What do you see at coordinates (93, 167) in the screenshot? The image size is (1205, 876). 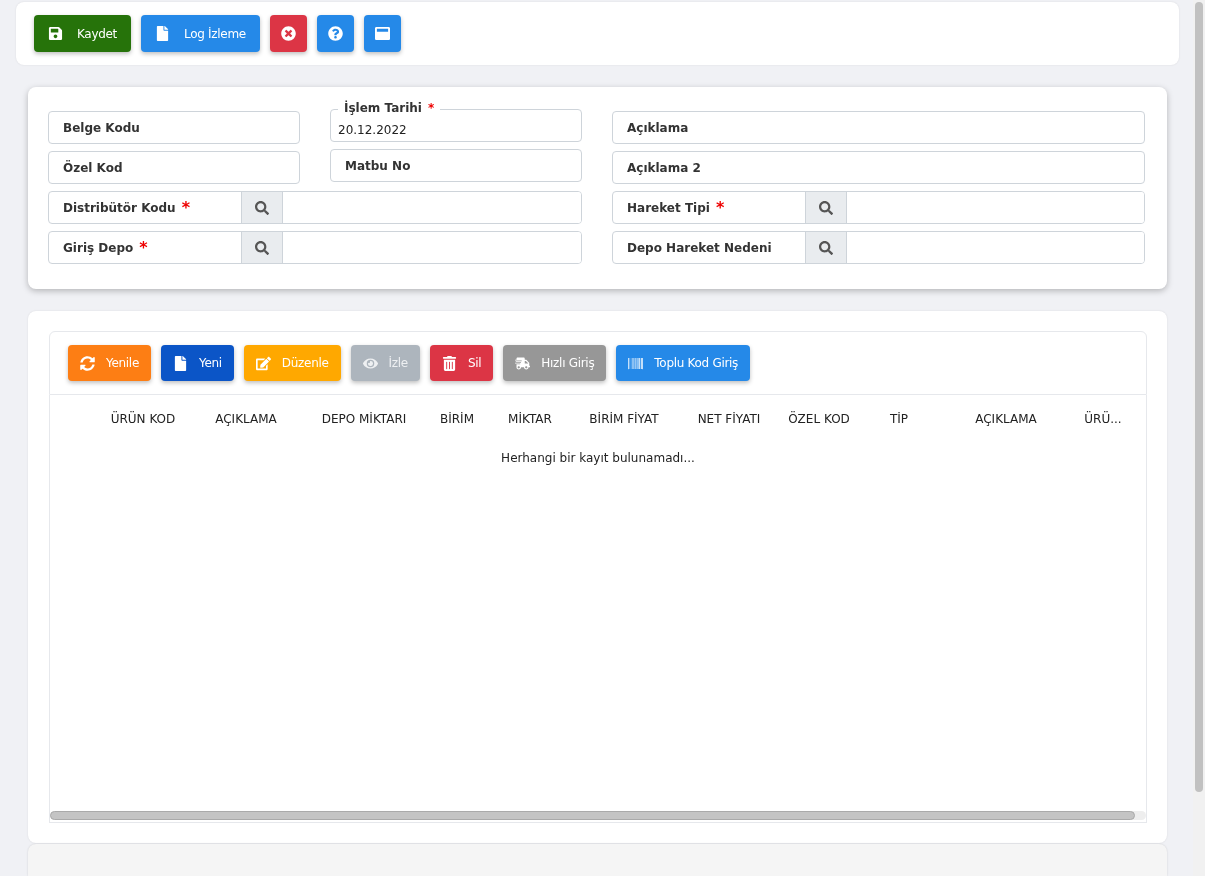 I see `field-label: Özel Kod` at bounding box center [93, 167].